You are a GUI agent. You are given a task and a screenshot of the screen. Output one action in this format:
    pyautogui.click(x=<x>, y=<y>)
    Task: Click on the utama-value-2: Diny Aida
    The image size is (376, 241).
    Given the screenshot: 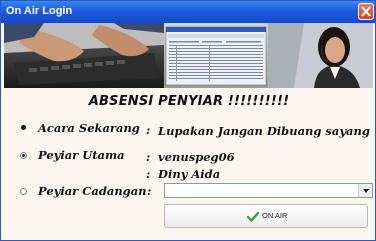 What is the action you would take?
    pyautogui.click(x=189, y=174)
    